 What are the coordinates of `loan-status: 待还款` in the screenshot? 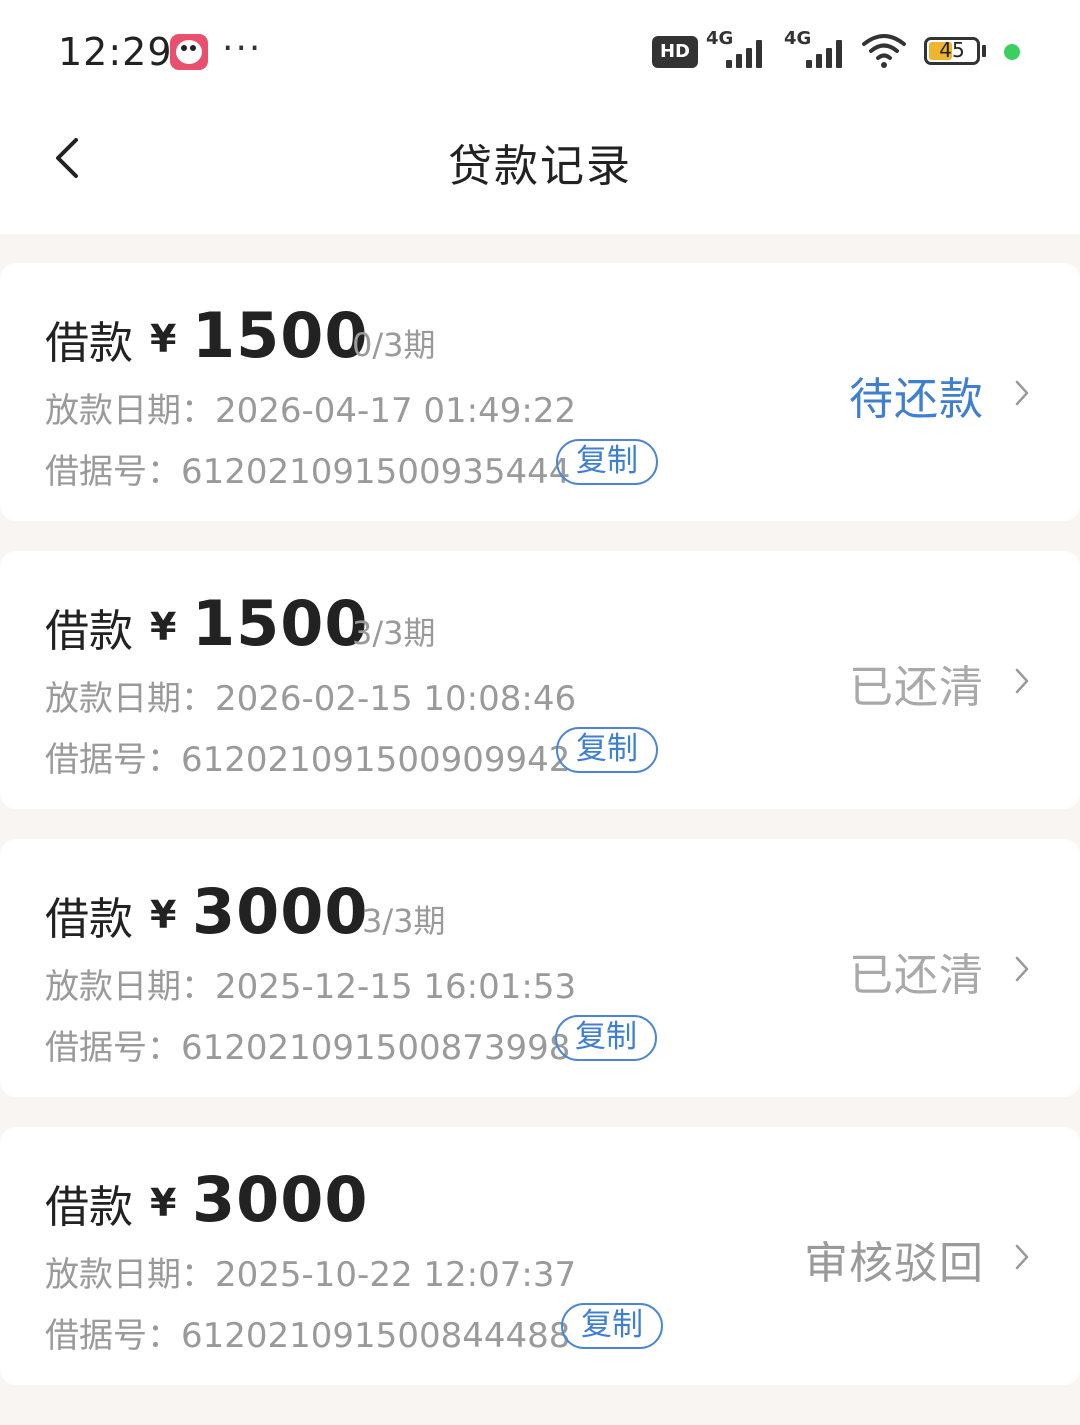 It's located at (916, 399).